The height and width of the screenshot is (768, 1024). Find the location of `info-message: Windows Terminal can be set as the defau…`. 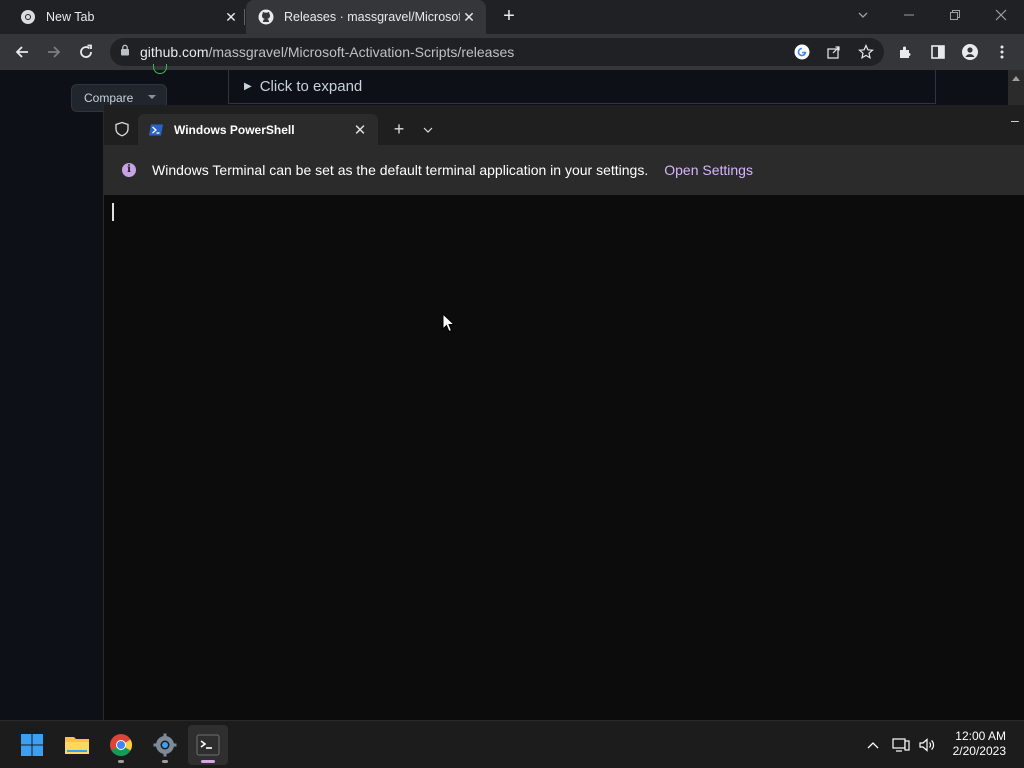

info-message: Windows Terminal can be set as the defau… is located at coordinates (400, 170).